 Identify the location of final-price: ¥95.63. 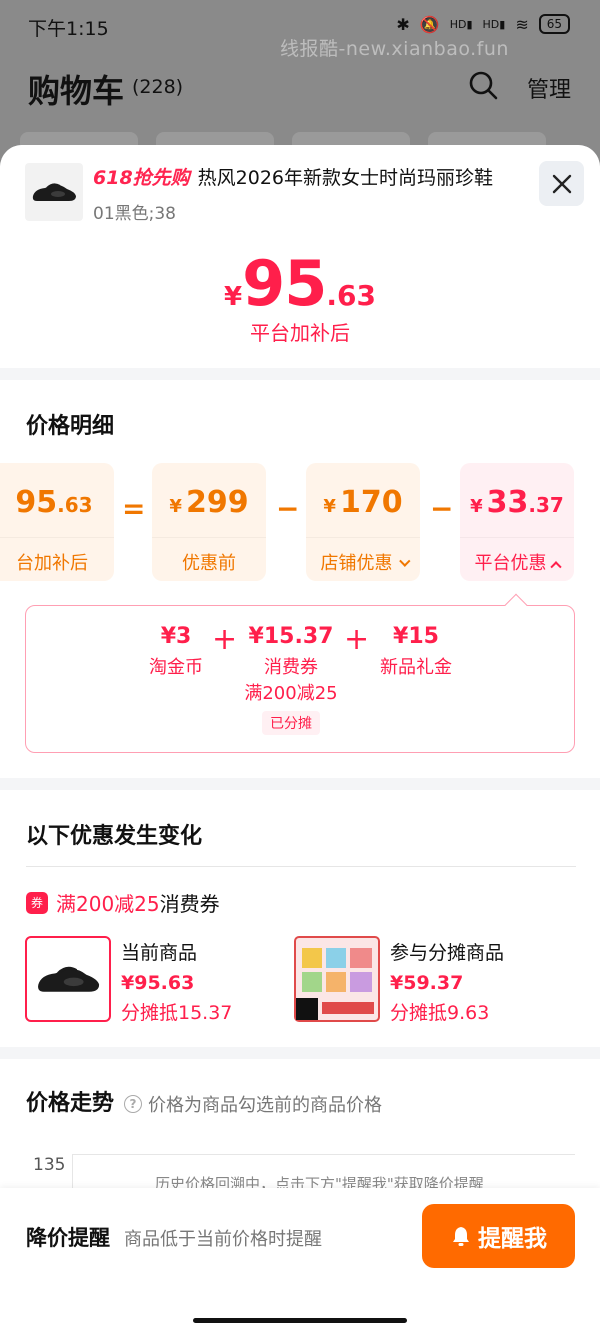
(300, 283).